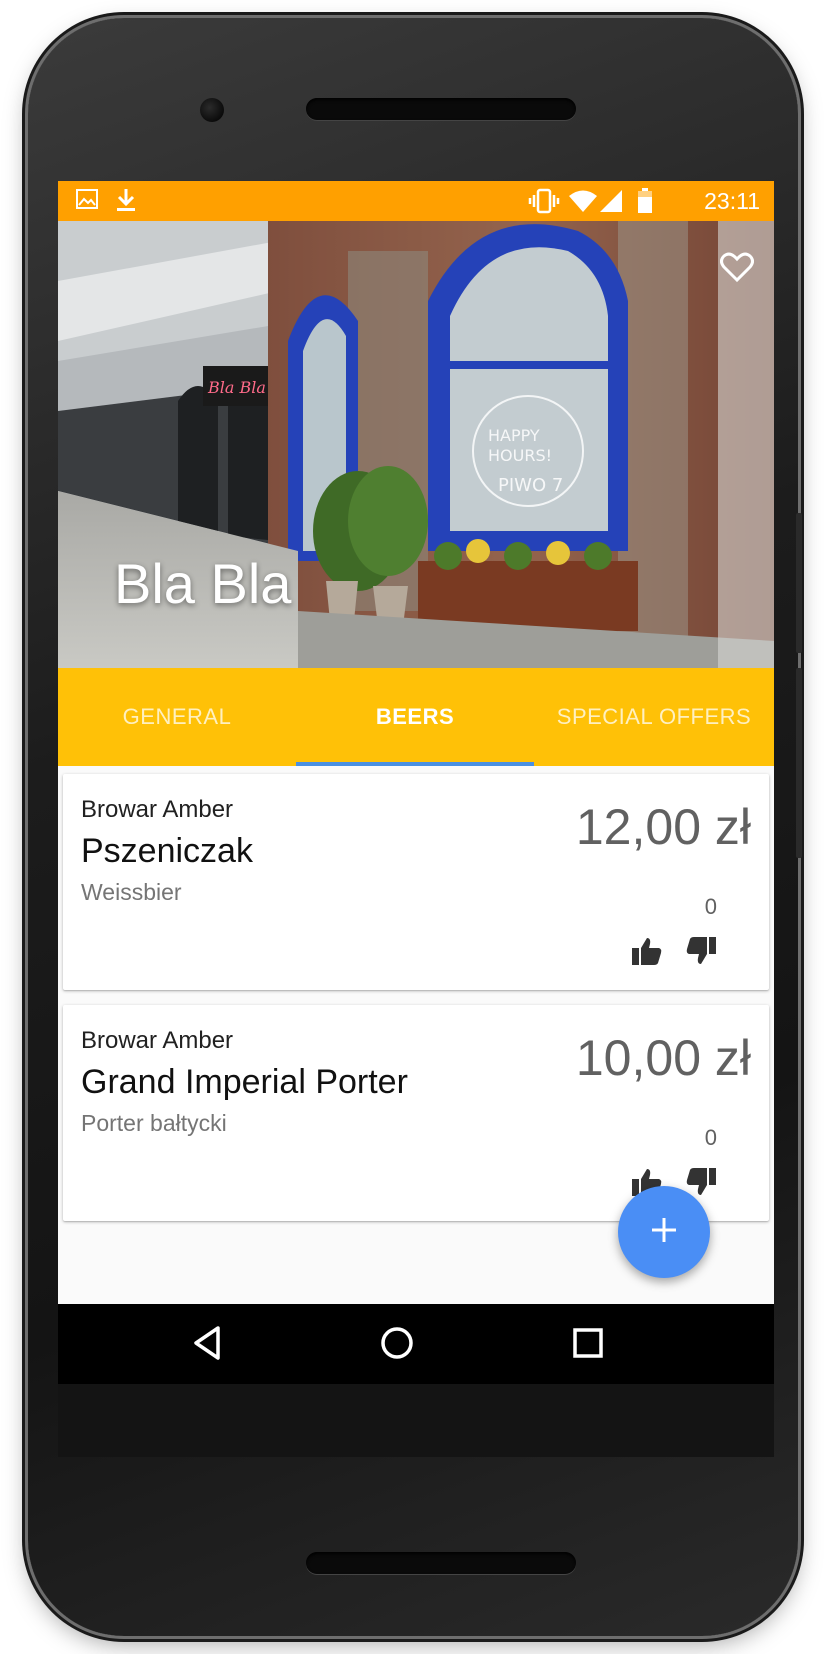 This screenshot has height=1654, width=824. What do you see at coordinates (212, 110) in the screenshot?
I see `front-camera` at bounding box center [212, 110].